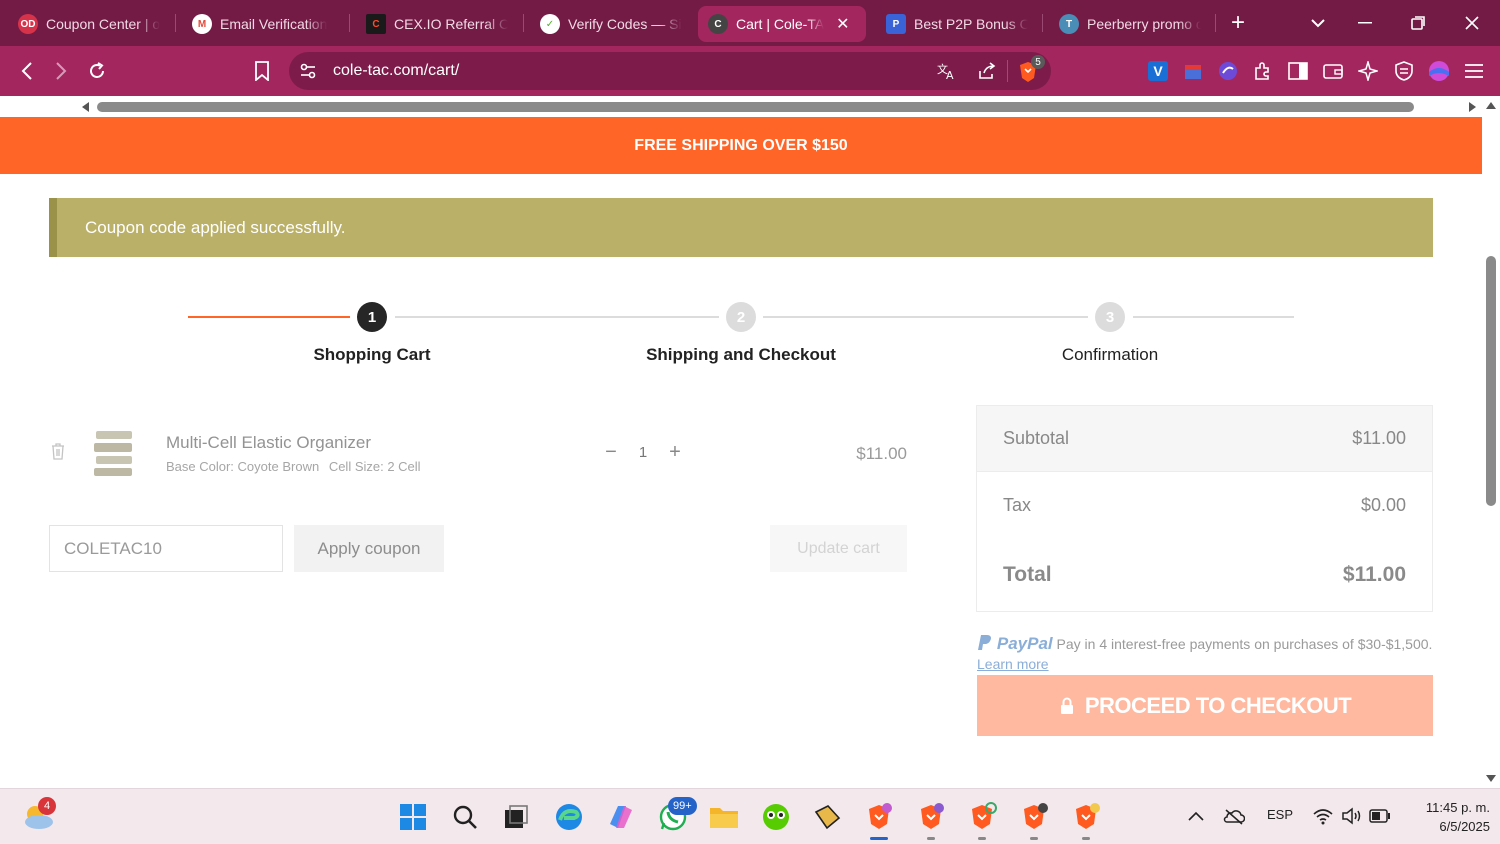 The height and width of the screenshot is (844, 1500). What do you see at coordinates (611, 452) in the screenshot?
I see `decrease-qty-button: −` at bounding box center [611, 452].